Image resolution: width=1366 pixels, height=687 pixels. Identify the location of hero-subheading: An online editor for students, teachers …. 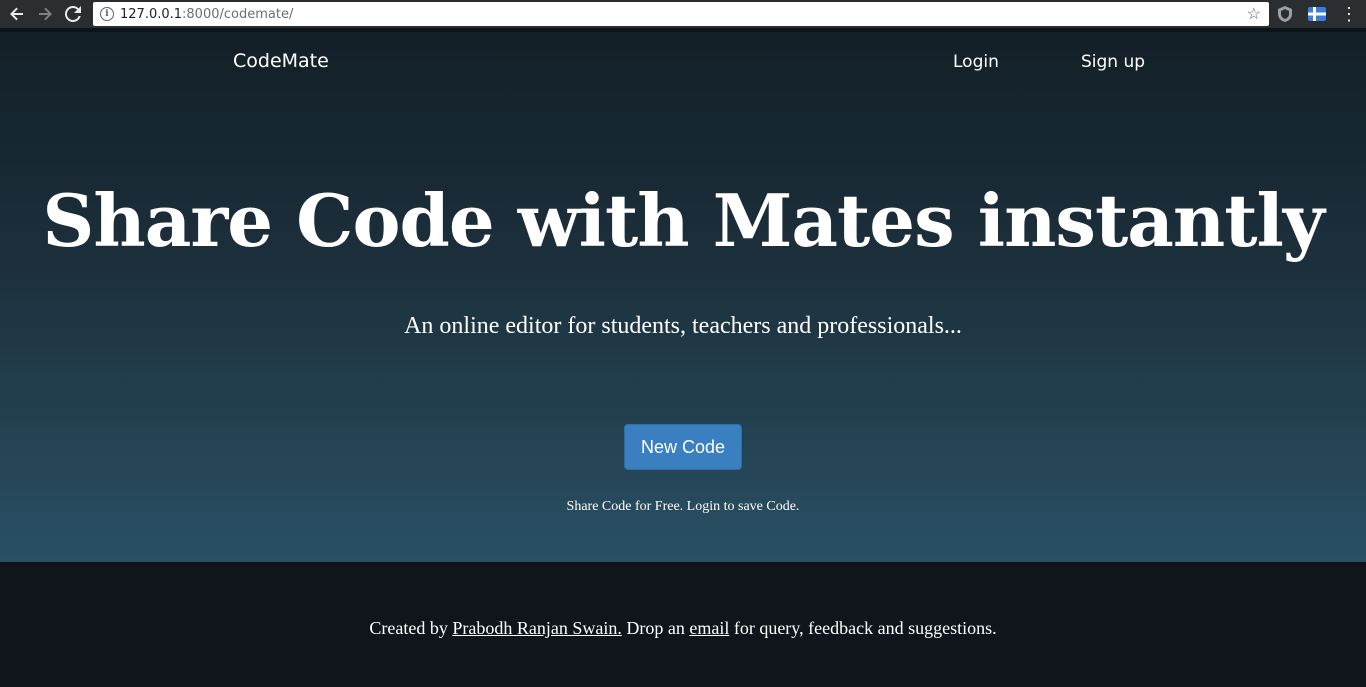
(683, 326).